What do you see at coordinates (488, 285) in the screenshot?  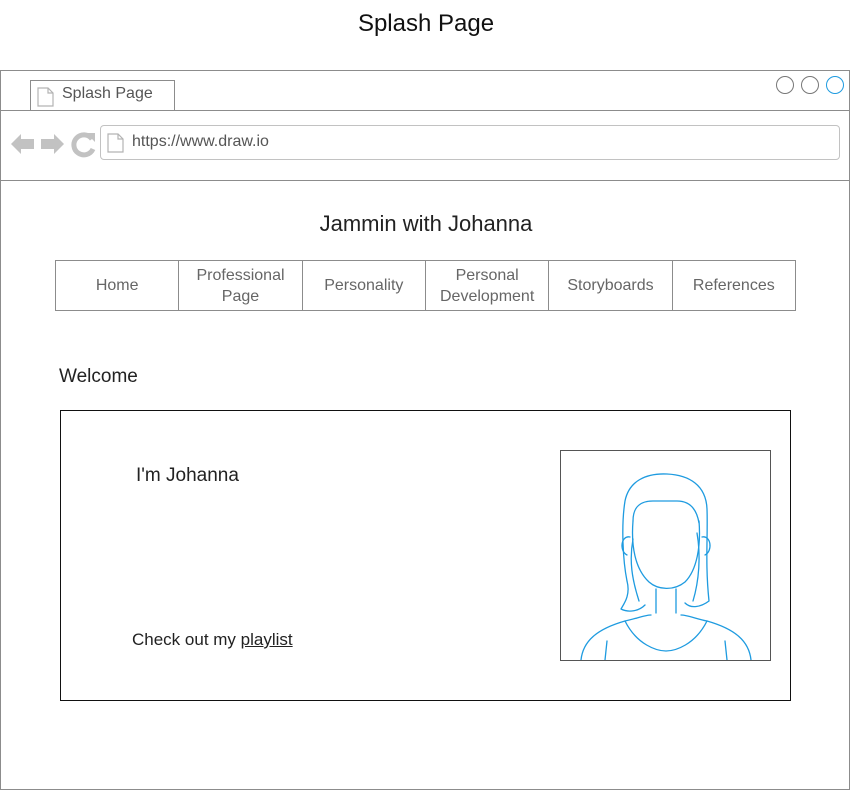 I see `nav-item-personal-development: Personal Development` at bounding box center [488, 285].